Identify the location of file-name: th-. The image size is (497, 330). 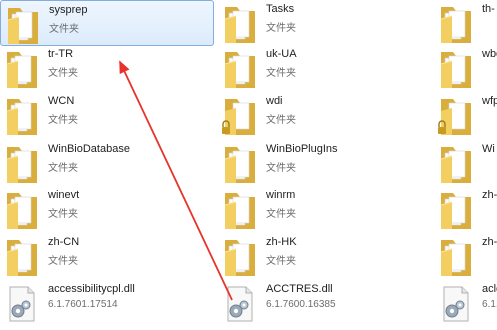
(488, 9).